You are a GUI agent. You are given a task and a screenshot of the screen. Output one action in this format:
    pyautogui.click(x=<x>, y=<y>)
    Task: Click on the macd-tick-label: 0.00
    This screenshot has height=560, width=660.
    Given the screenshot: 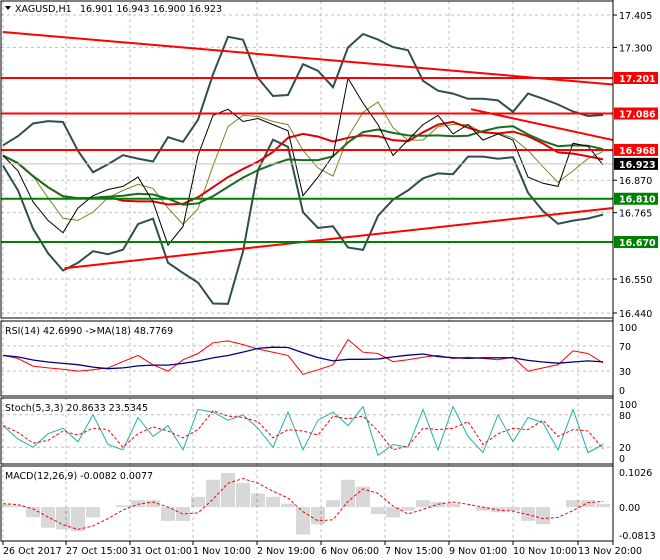 What is the action you would take?
    pyautogui.click(x=629, y=508)
    